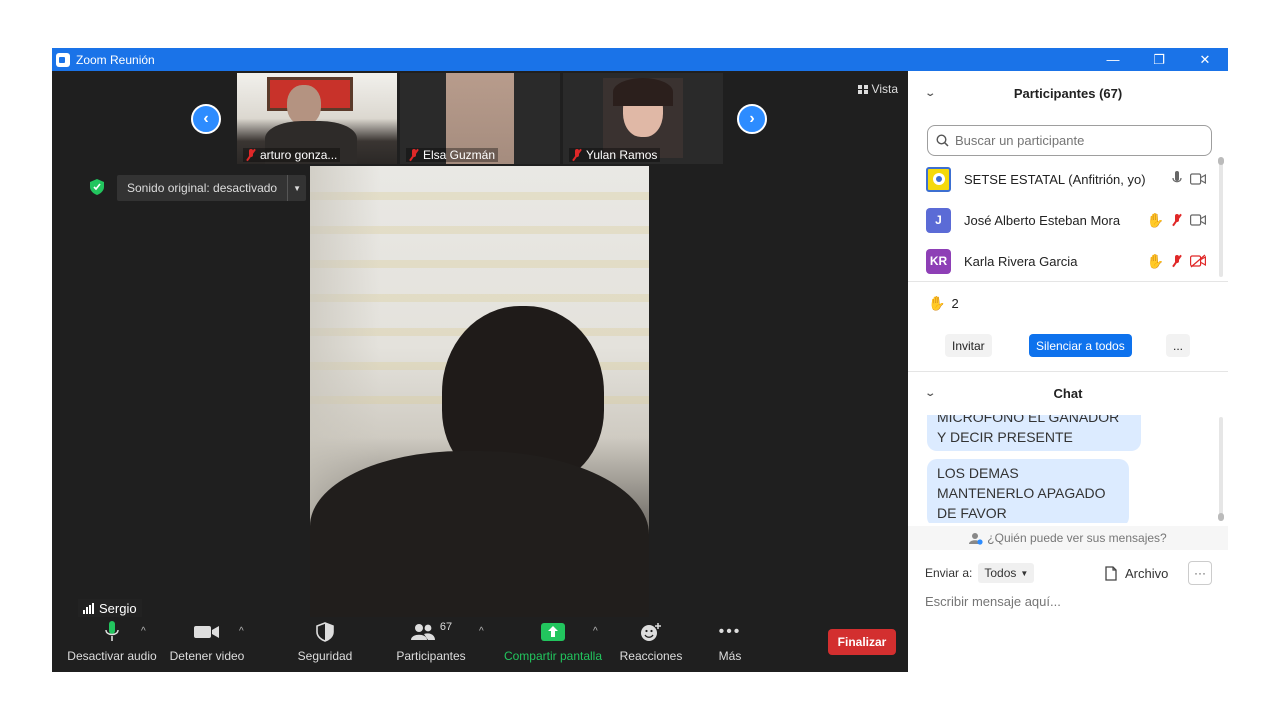 This screenshot has width=1280, height=720. Describe the element at coordinates (938, 261) in the screenshot. I see `avatar: KR` at that location.